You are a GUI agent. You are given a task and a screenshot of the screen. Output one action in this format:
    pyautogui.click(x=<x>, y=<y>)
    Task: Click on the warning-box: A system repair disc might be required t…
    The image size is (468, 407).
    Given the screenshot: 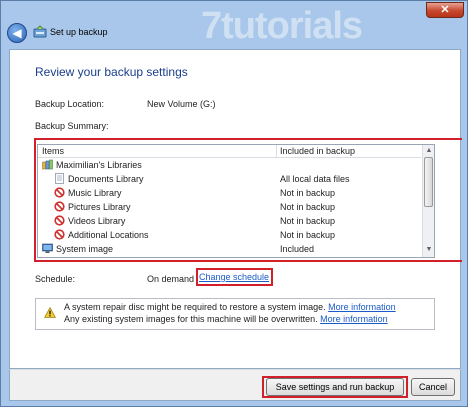 What is the action you would take?
    pyautogui.click(x=235, y=314)
    